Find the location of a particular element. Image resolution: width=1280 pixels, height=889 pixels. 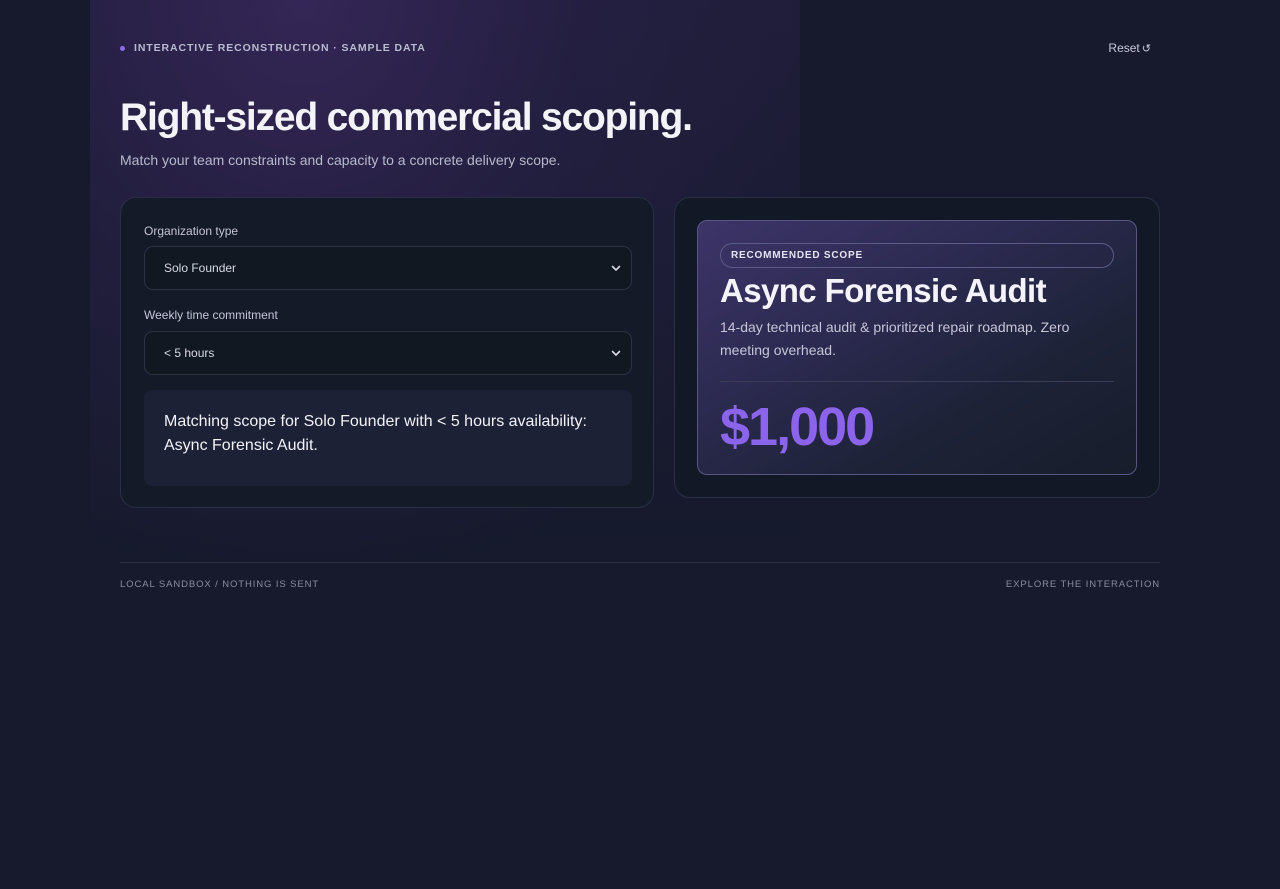

org-type-label: Organization type is located at coordinates (191, 231).